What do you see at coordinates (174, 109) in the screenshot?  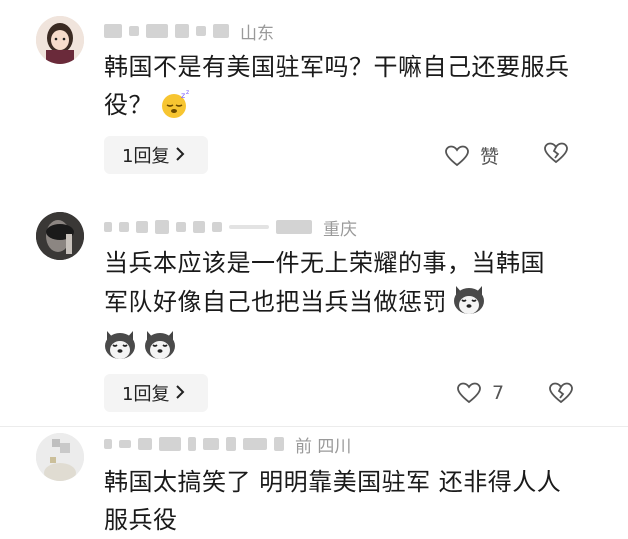 I see `sleepy-face-emoji-icon: z z` at bounding box center [174, 109].